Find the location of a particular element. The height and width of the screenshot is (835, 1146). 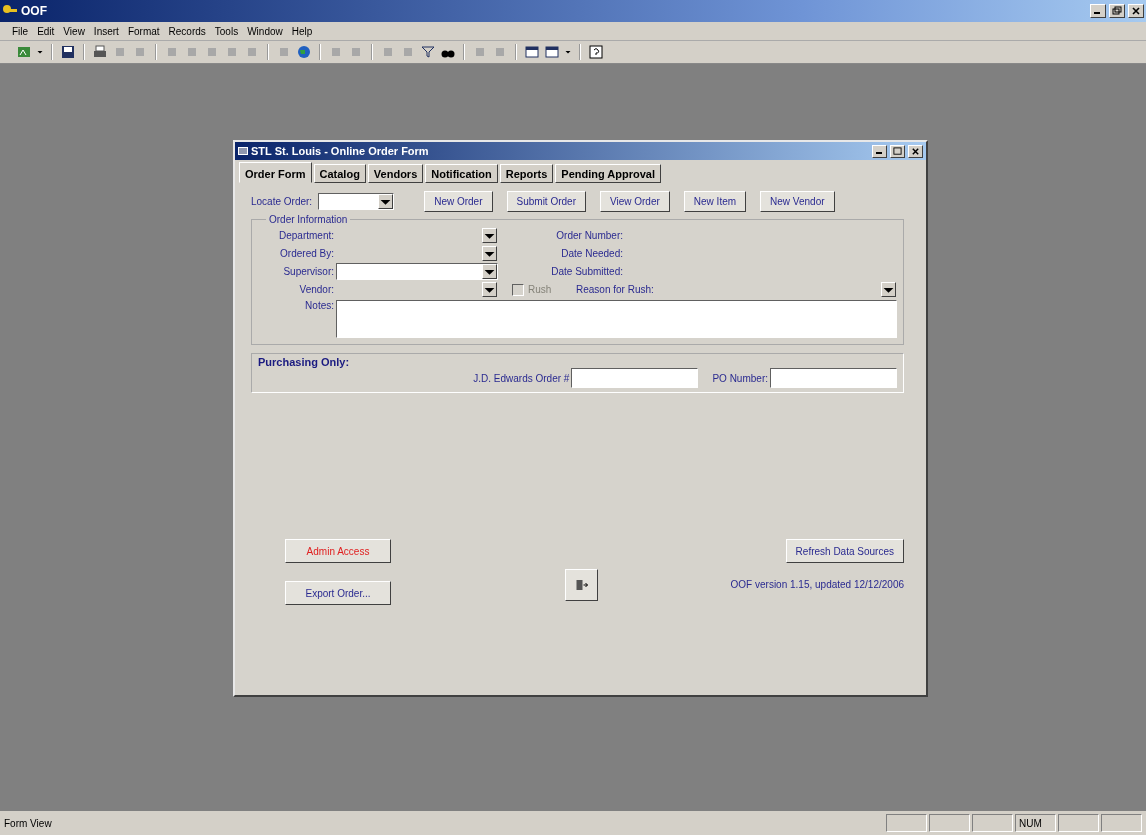

tab: Reports is located at coordinates (526, 173).